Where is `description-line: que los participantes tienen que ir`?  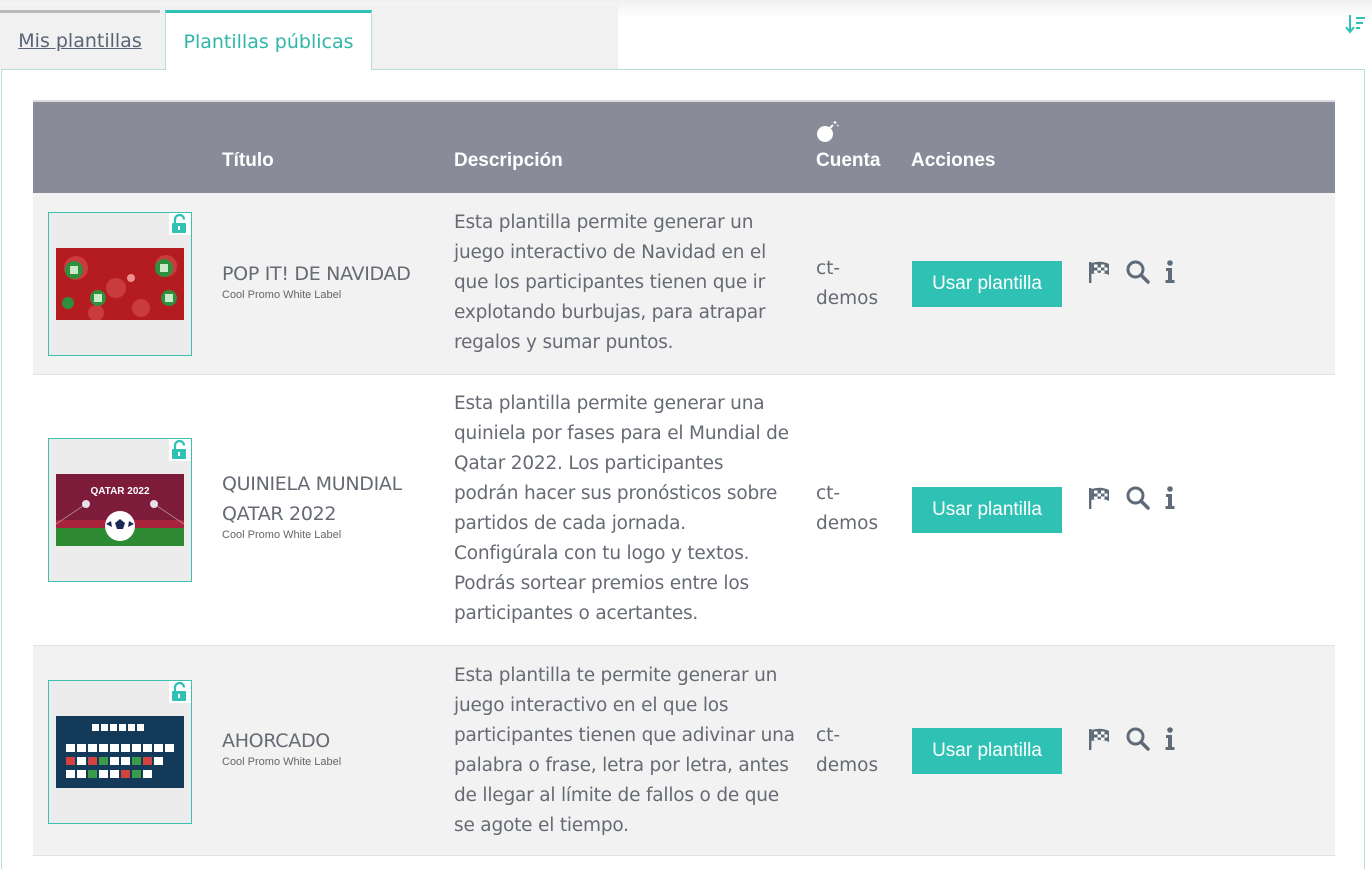
description-line: que los participantes tienen que ir is located at coordinates (610, 282).